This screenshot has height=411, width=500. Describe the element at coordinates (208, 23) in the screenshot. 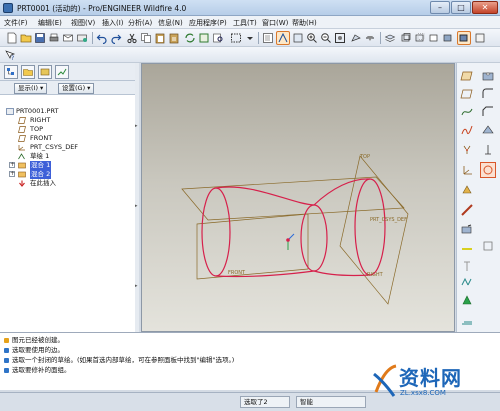

I see `menu-applications: 应用程序(P)` at that location.